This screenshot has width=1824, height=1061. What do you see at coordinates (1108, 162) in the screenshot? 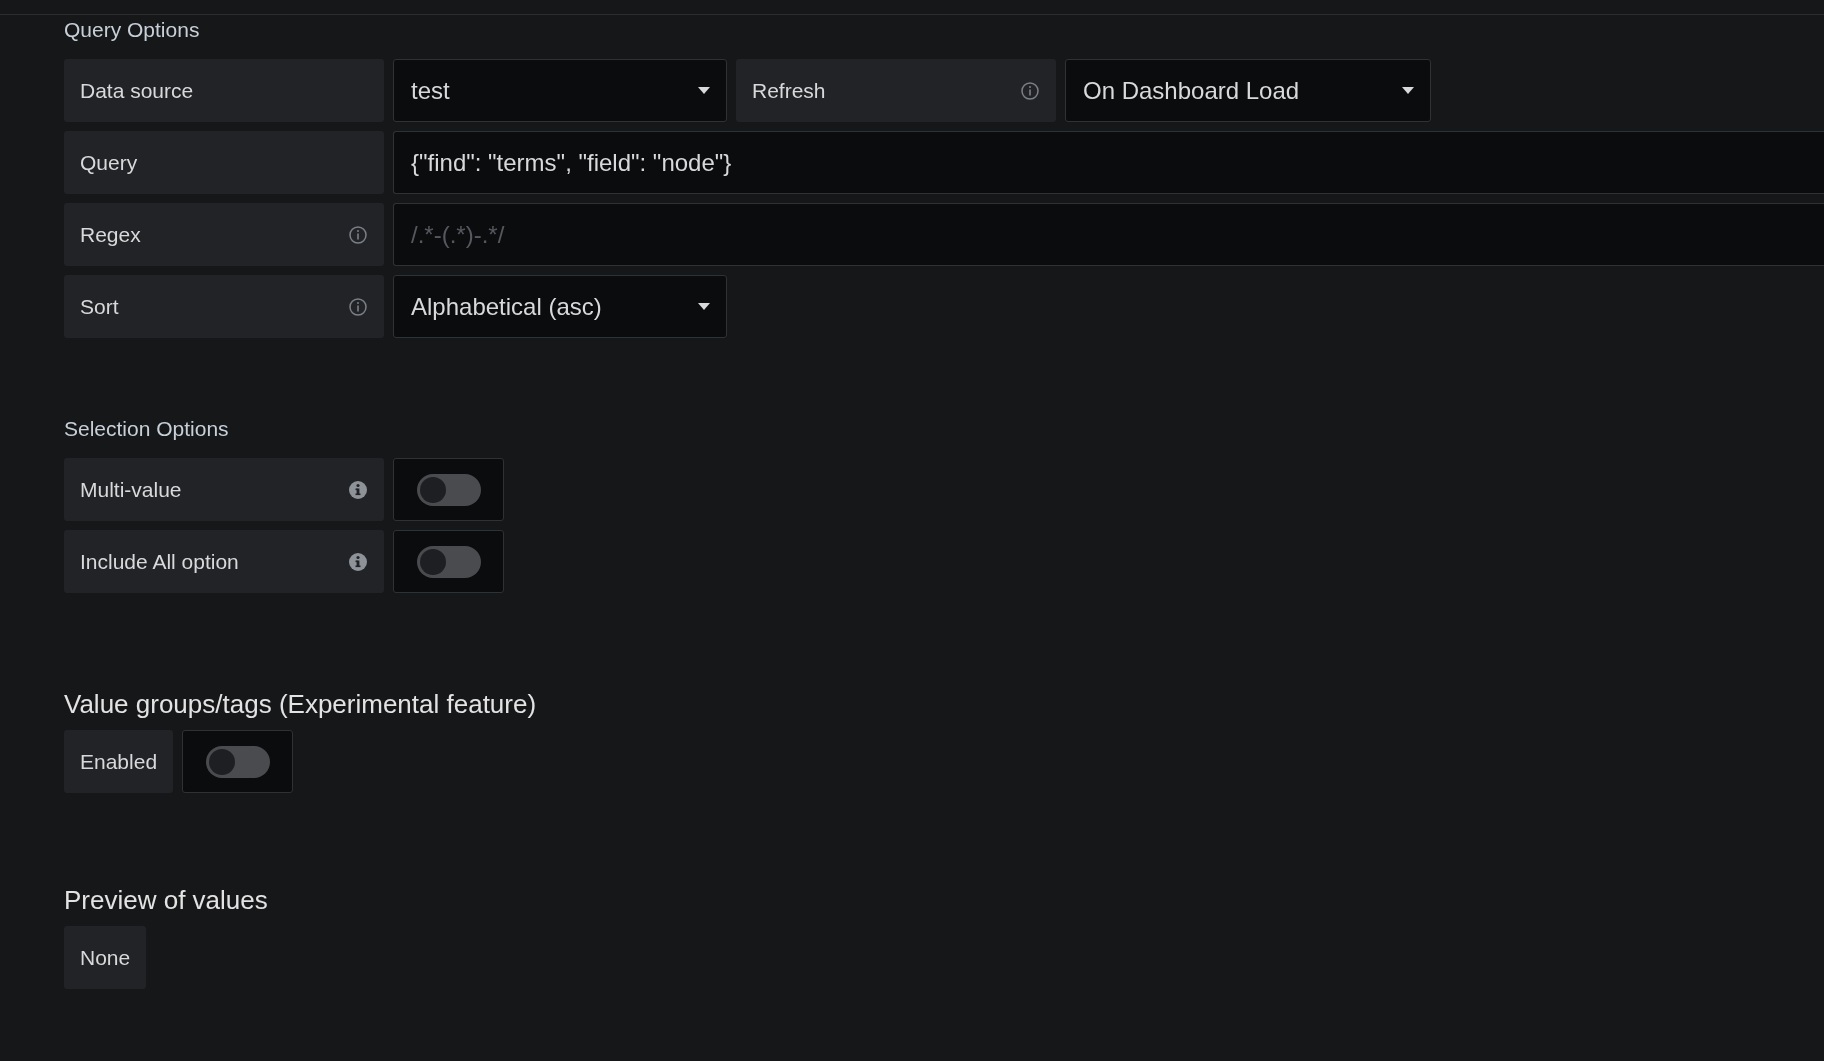
I see `input-field: {"find": "terms", "field": "node"}` at bounding box center [1108, 162].